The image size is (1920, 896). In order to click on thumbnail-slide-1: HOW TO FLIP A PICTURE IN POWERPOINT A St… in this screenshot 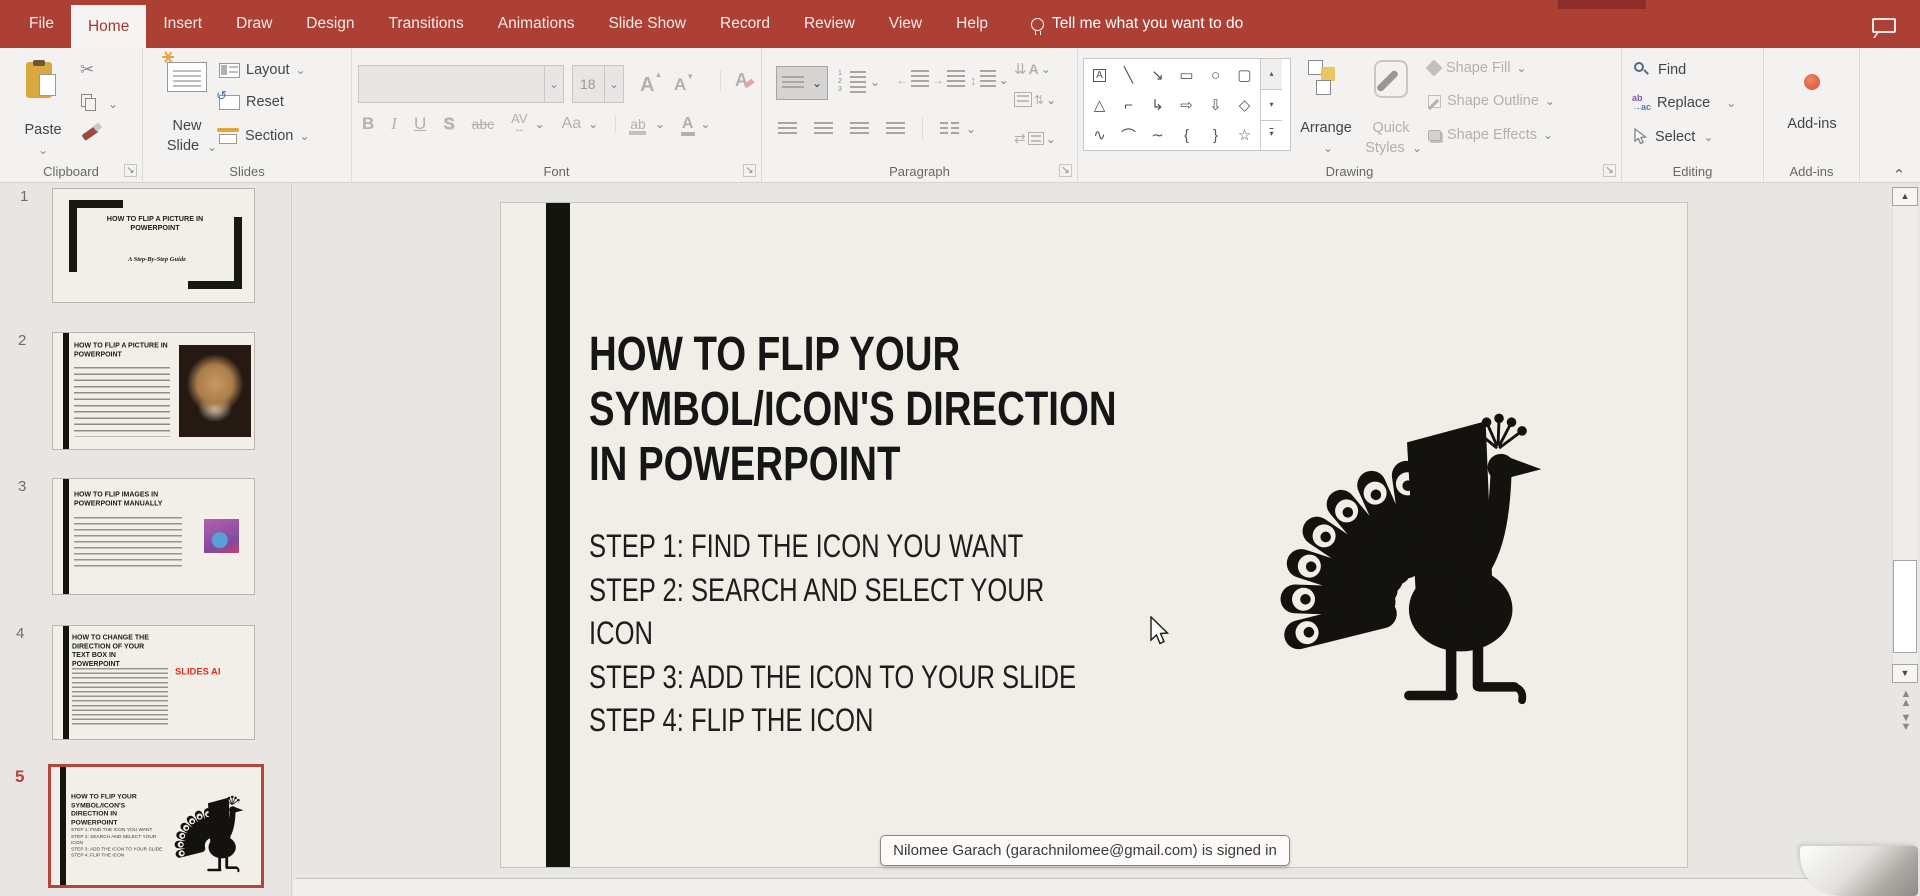, I will do `click(153, 245)`.